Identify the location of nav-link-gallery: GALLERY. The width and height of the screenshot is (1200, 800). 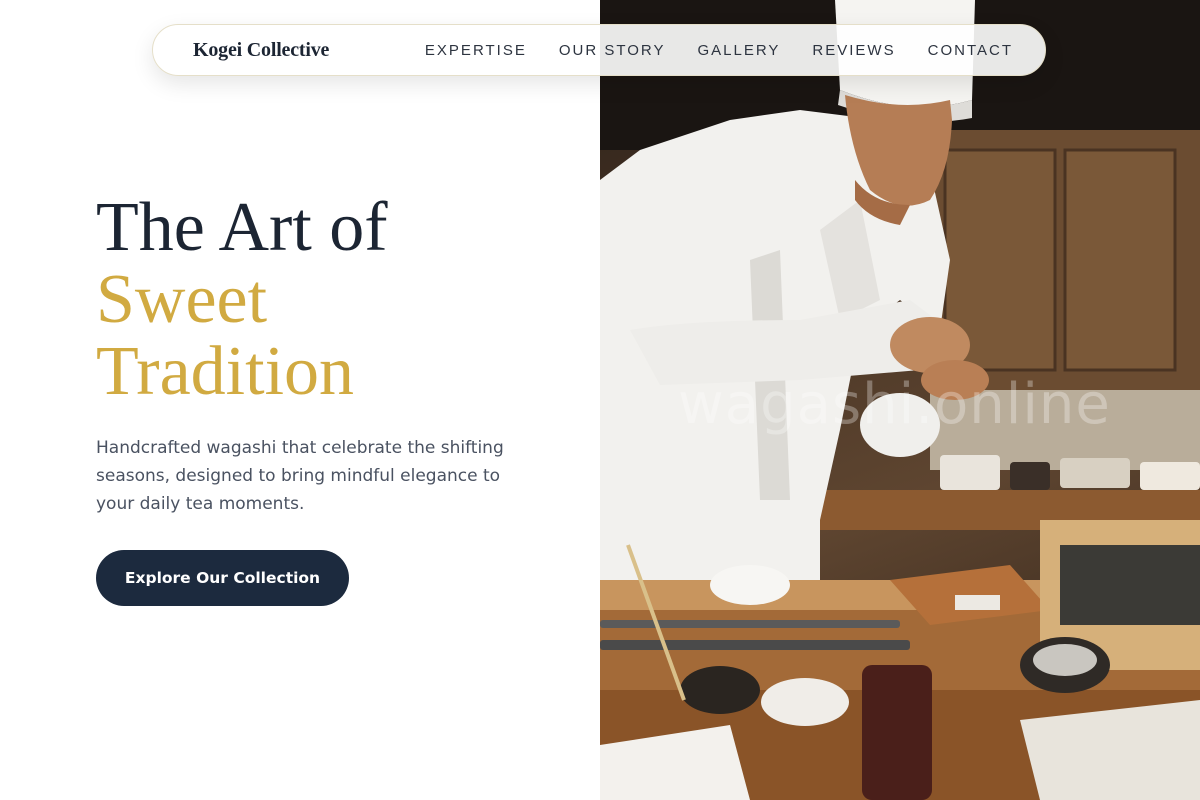
(738, 50).